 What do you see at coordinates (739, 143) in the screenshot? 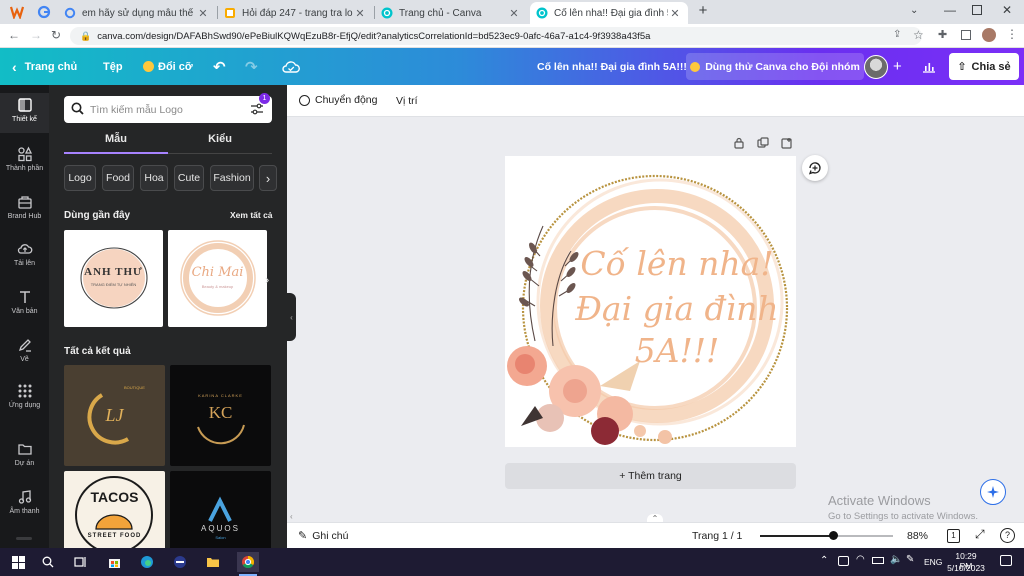
I see `lock-page-icon` at bounding box center [739, 143].